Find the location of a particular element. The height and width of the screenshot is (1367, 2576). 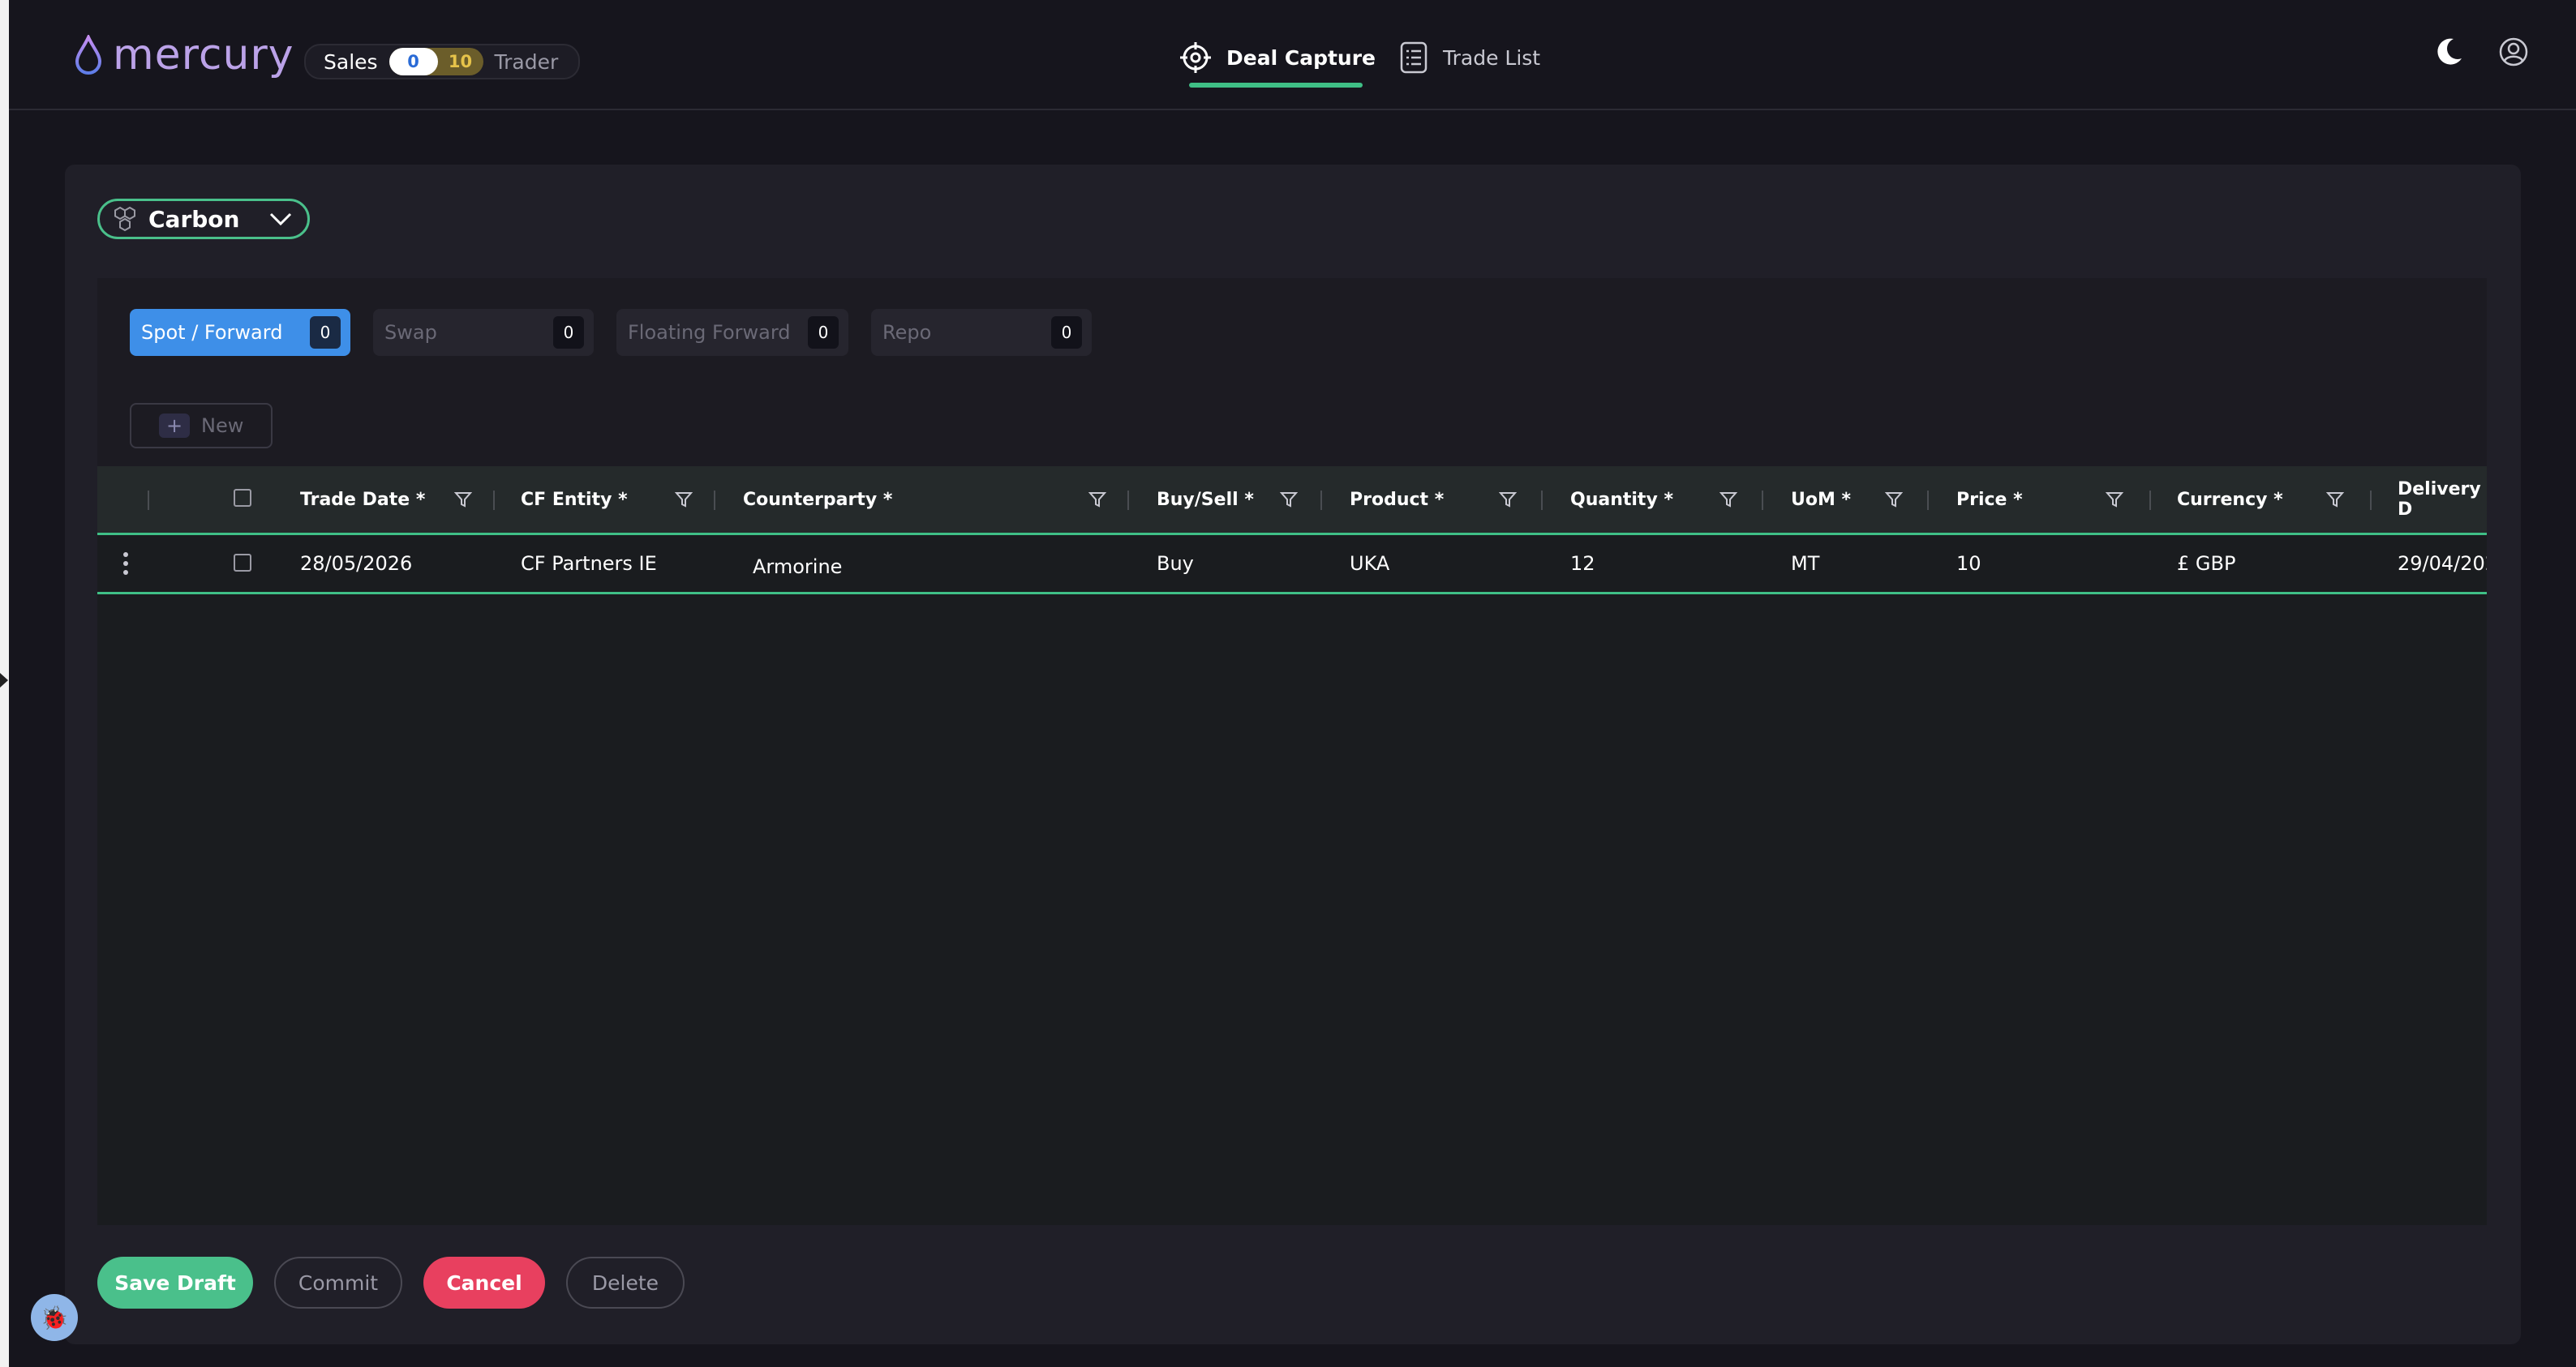

tab-spot-forward-label: Spot / Forward is located at coordinates (212, 332).